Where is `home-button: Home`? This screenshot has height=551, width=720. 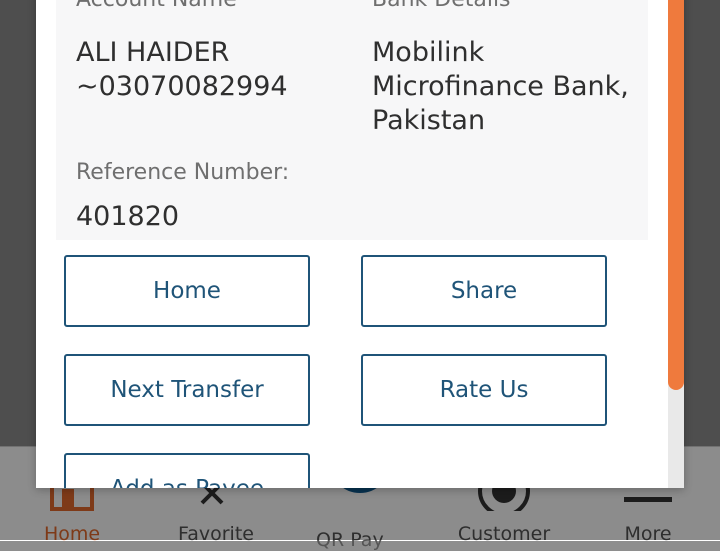
home-button: Home is located at coordinates (187, 291).